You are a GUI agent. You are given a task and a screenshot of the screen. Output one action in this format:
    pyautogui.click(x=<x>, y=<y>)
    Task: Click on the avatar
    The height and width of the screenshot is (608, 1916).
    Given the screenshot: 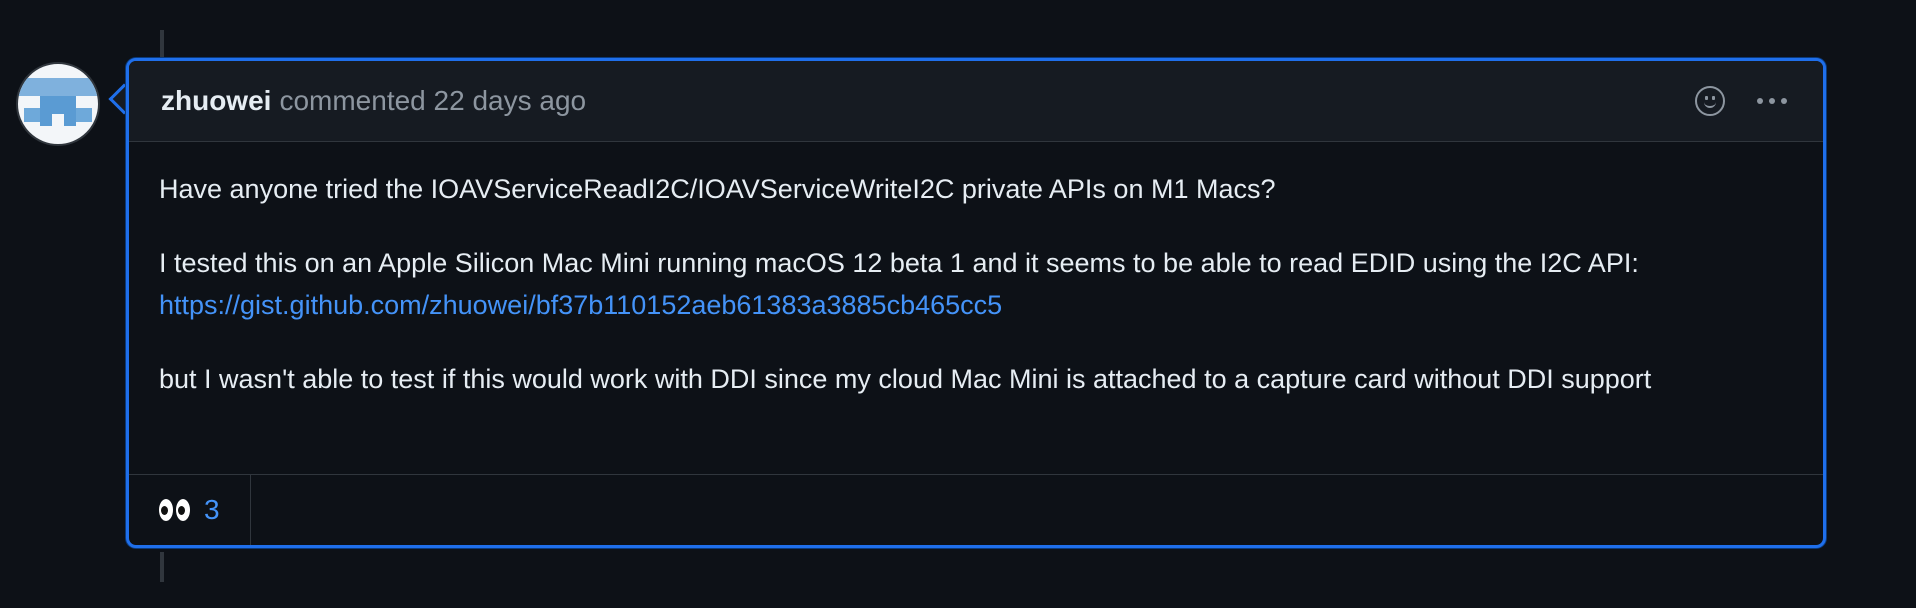 What is the action you would take?
    pyautogui.click(x=58, y=104)
    